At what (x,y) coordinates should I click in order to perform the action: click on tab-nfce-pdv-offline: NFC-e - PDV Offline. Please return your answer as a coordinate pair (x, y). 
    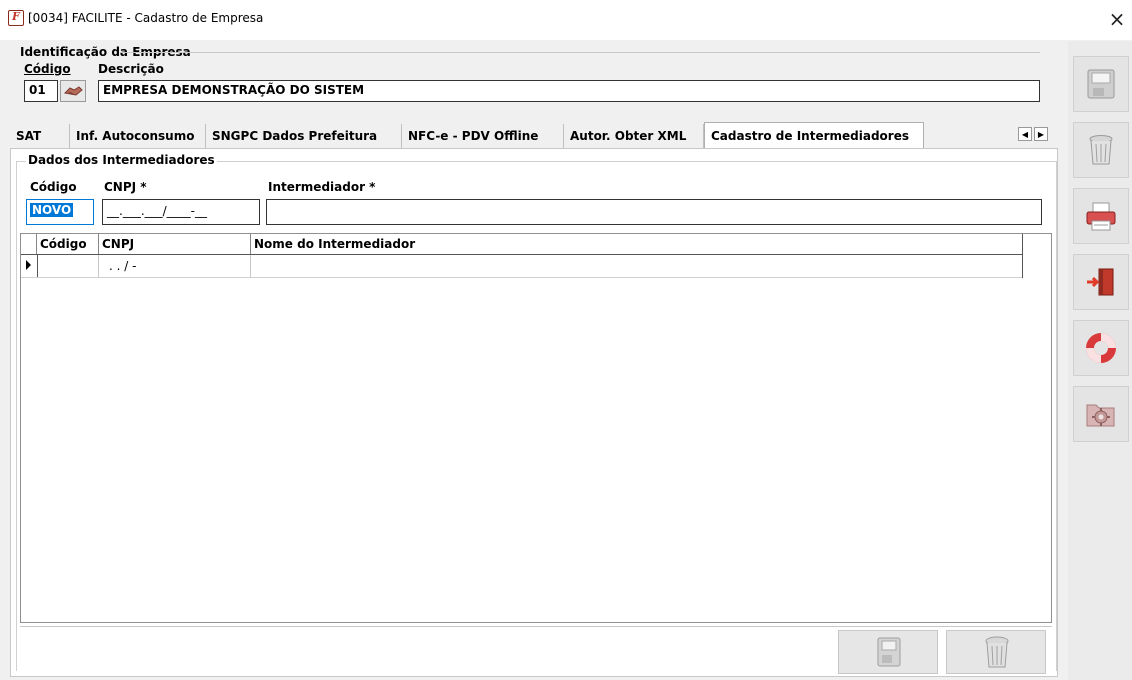
    Looking at the image, I should click on (483, 136).